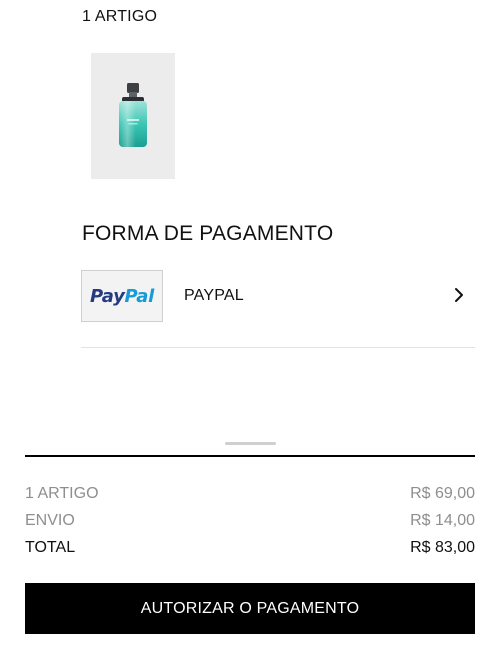  Describe the element at coordinates (459, 295) in the screenshot. I see `chevron-right-icon` at that location.